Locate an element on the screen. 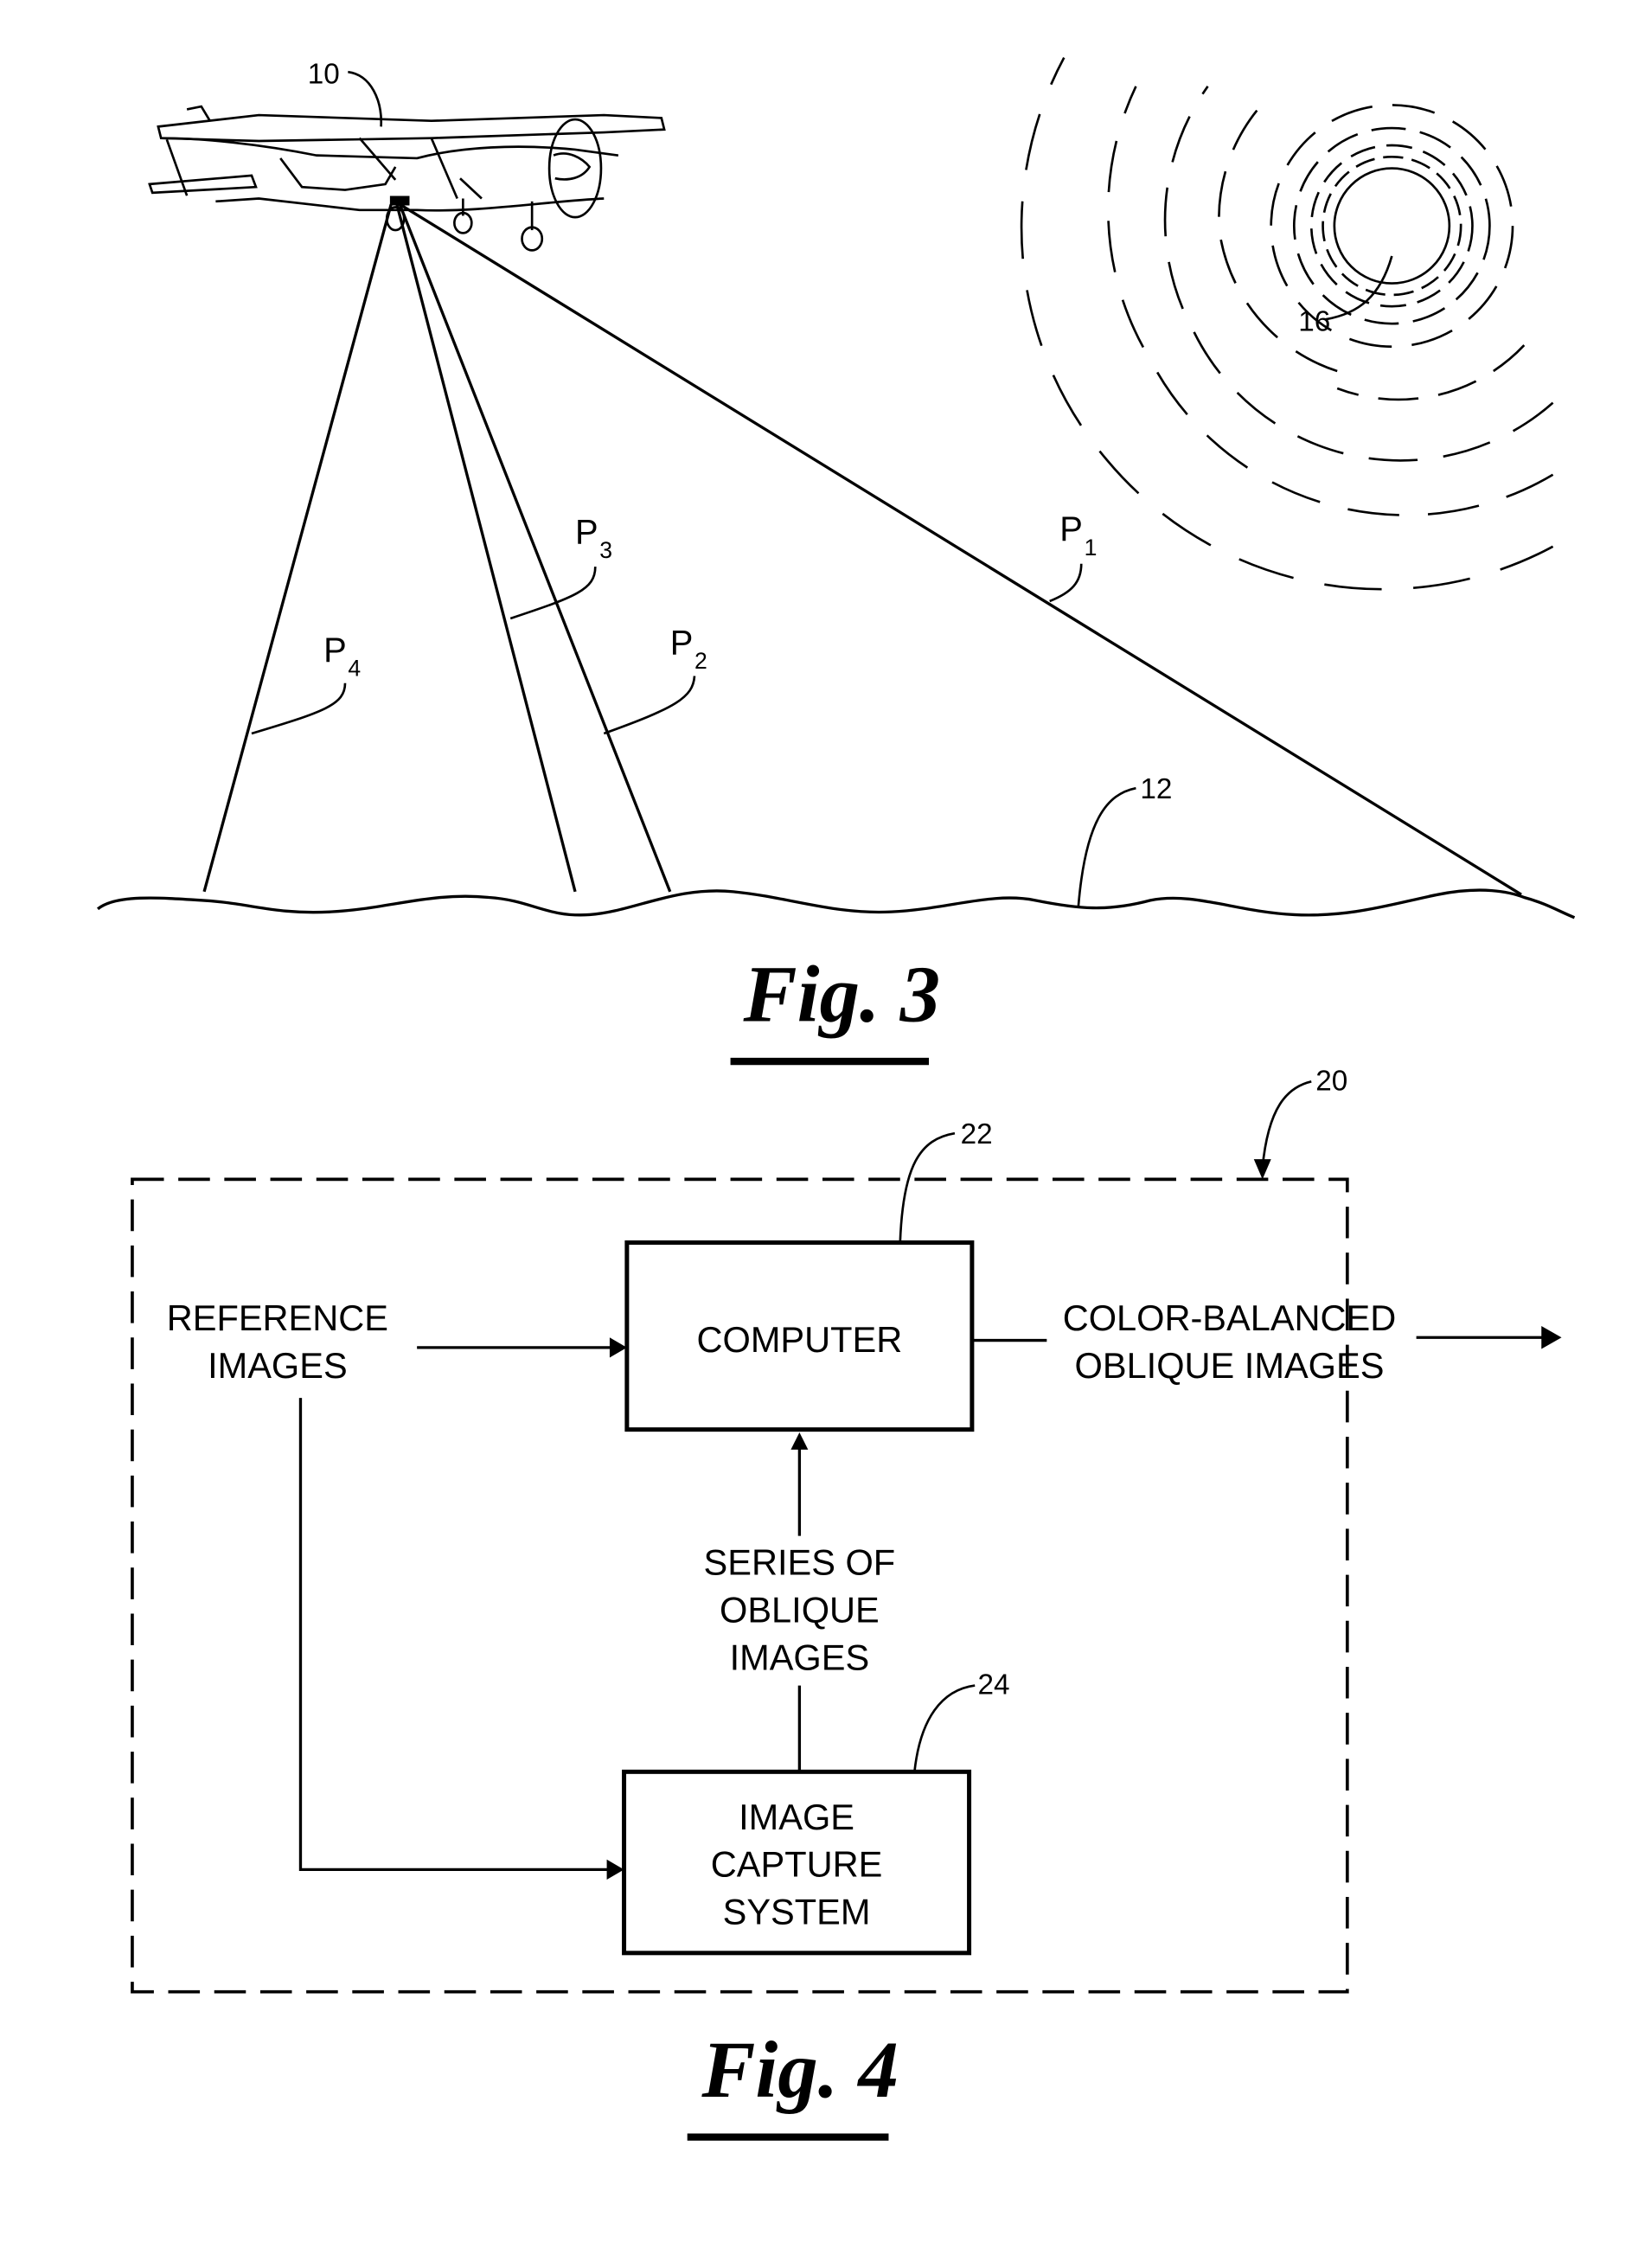  path-p3-line is located at coordinates (486, 548).